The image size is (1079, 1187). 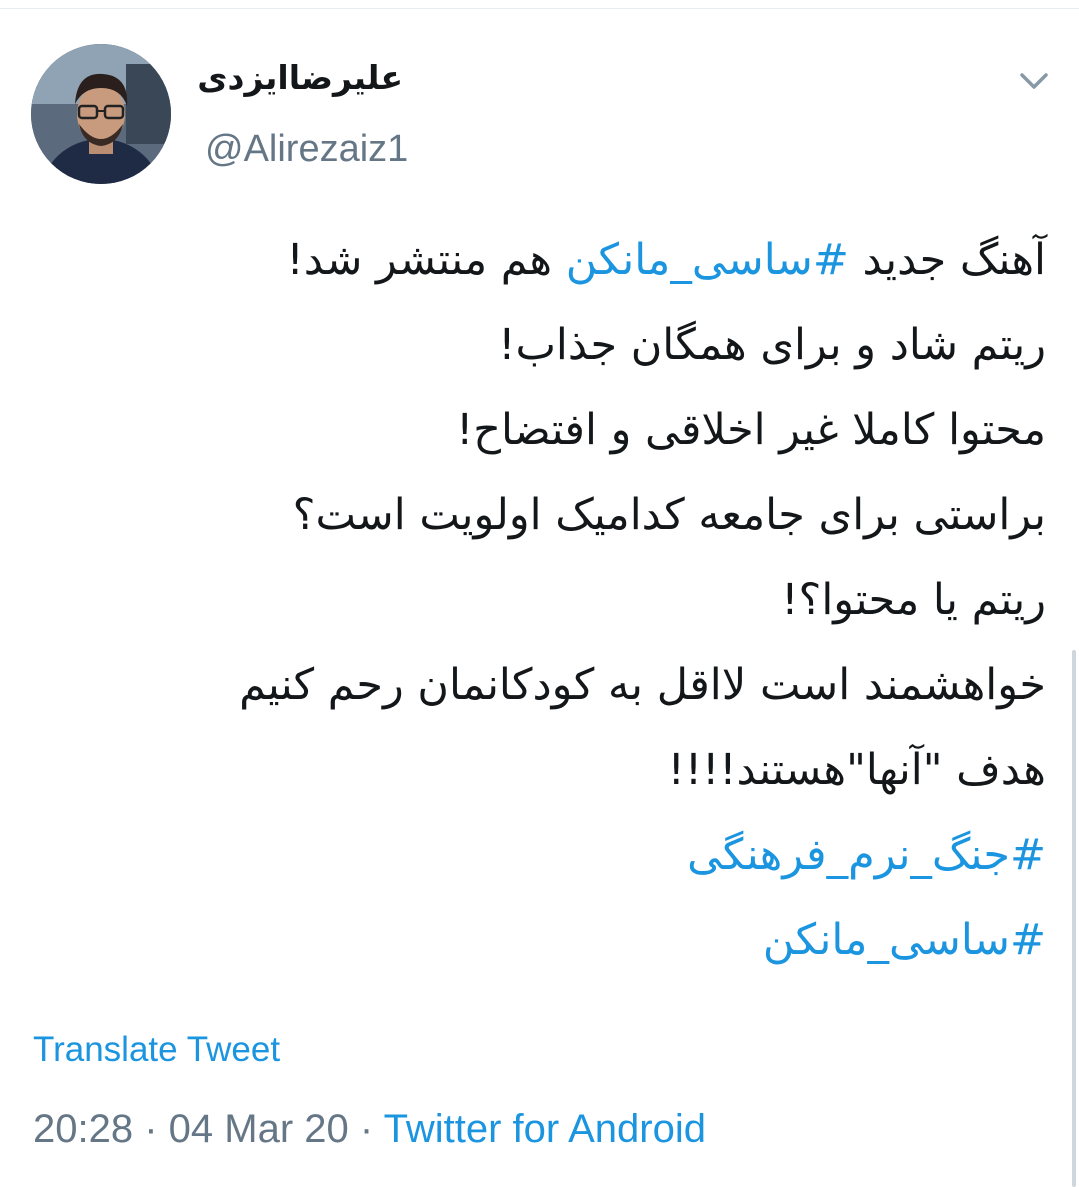 I want to click on avatar, so click(x=101, y=114).